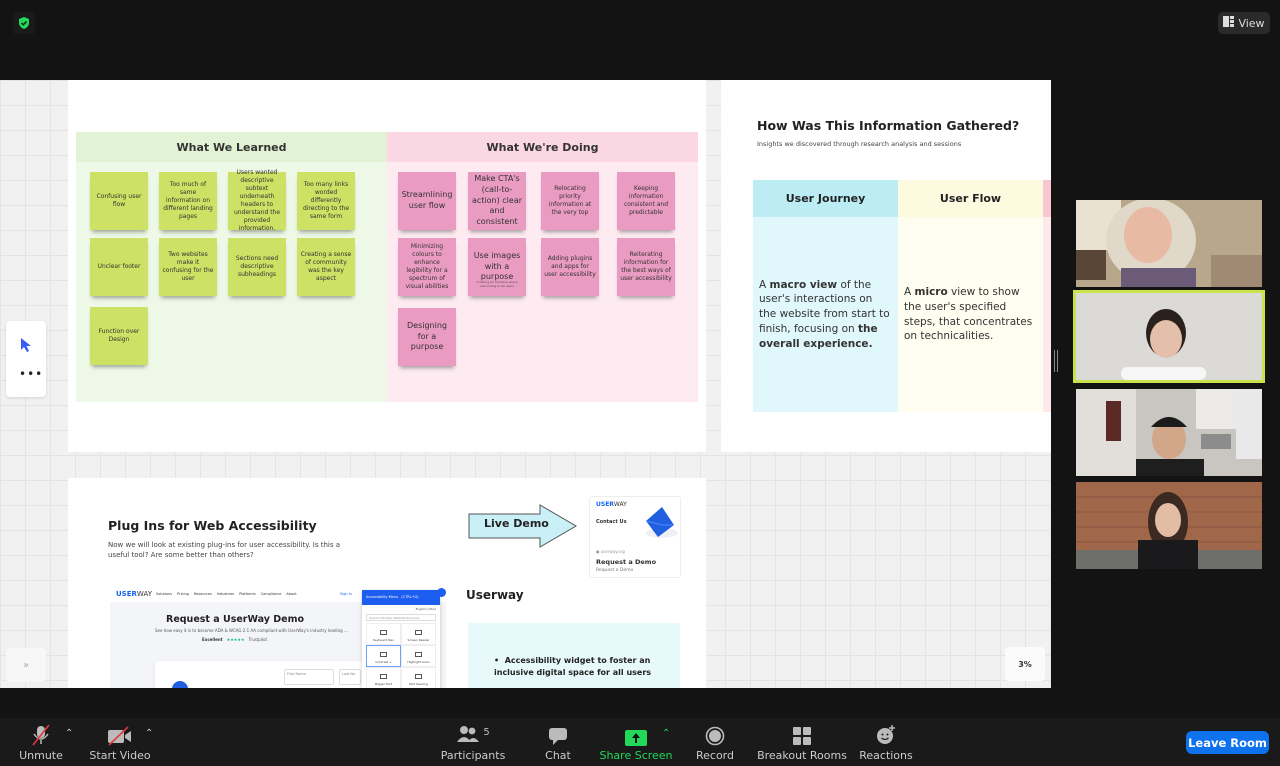 This screenshot has height=766, width=1280. I want to click on share-screen-icon, so click(636, 732).